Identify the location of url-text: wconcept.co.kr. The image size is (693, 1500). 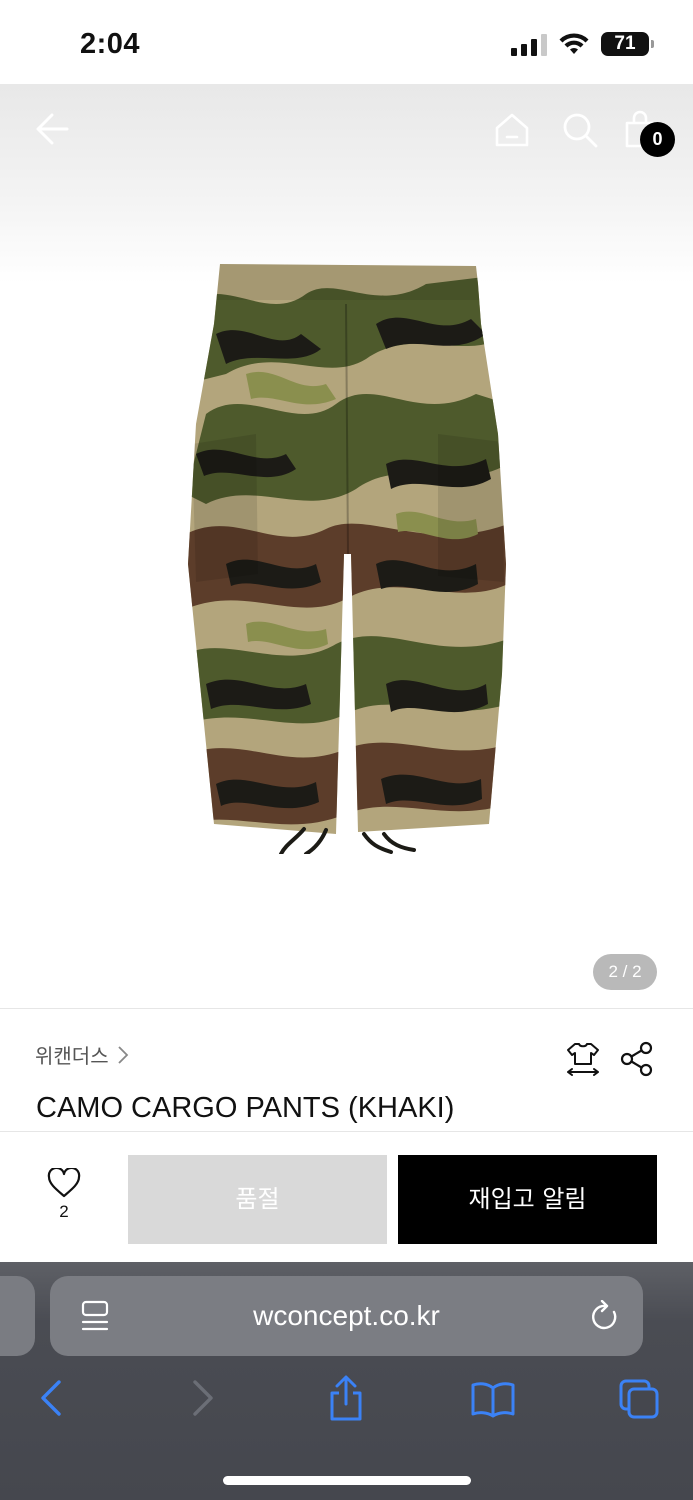
(346, 1316).